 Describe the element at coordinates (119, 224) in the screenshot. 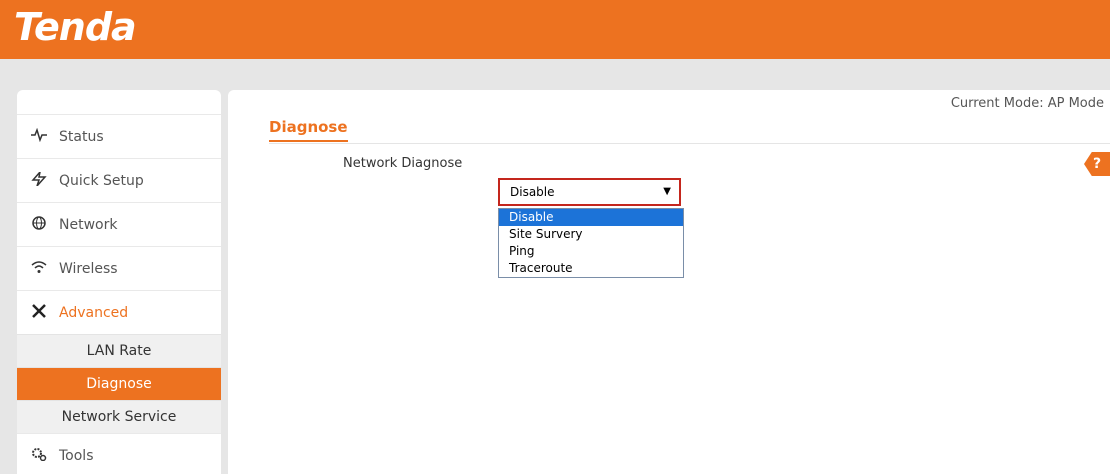

I see `sidebar-item-network: Network` at that location.